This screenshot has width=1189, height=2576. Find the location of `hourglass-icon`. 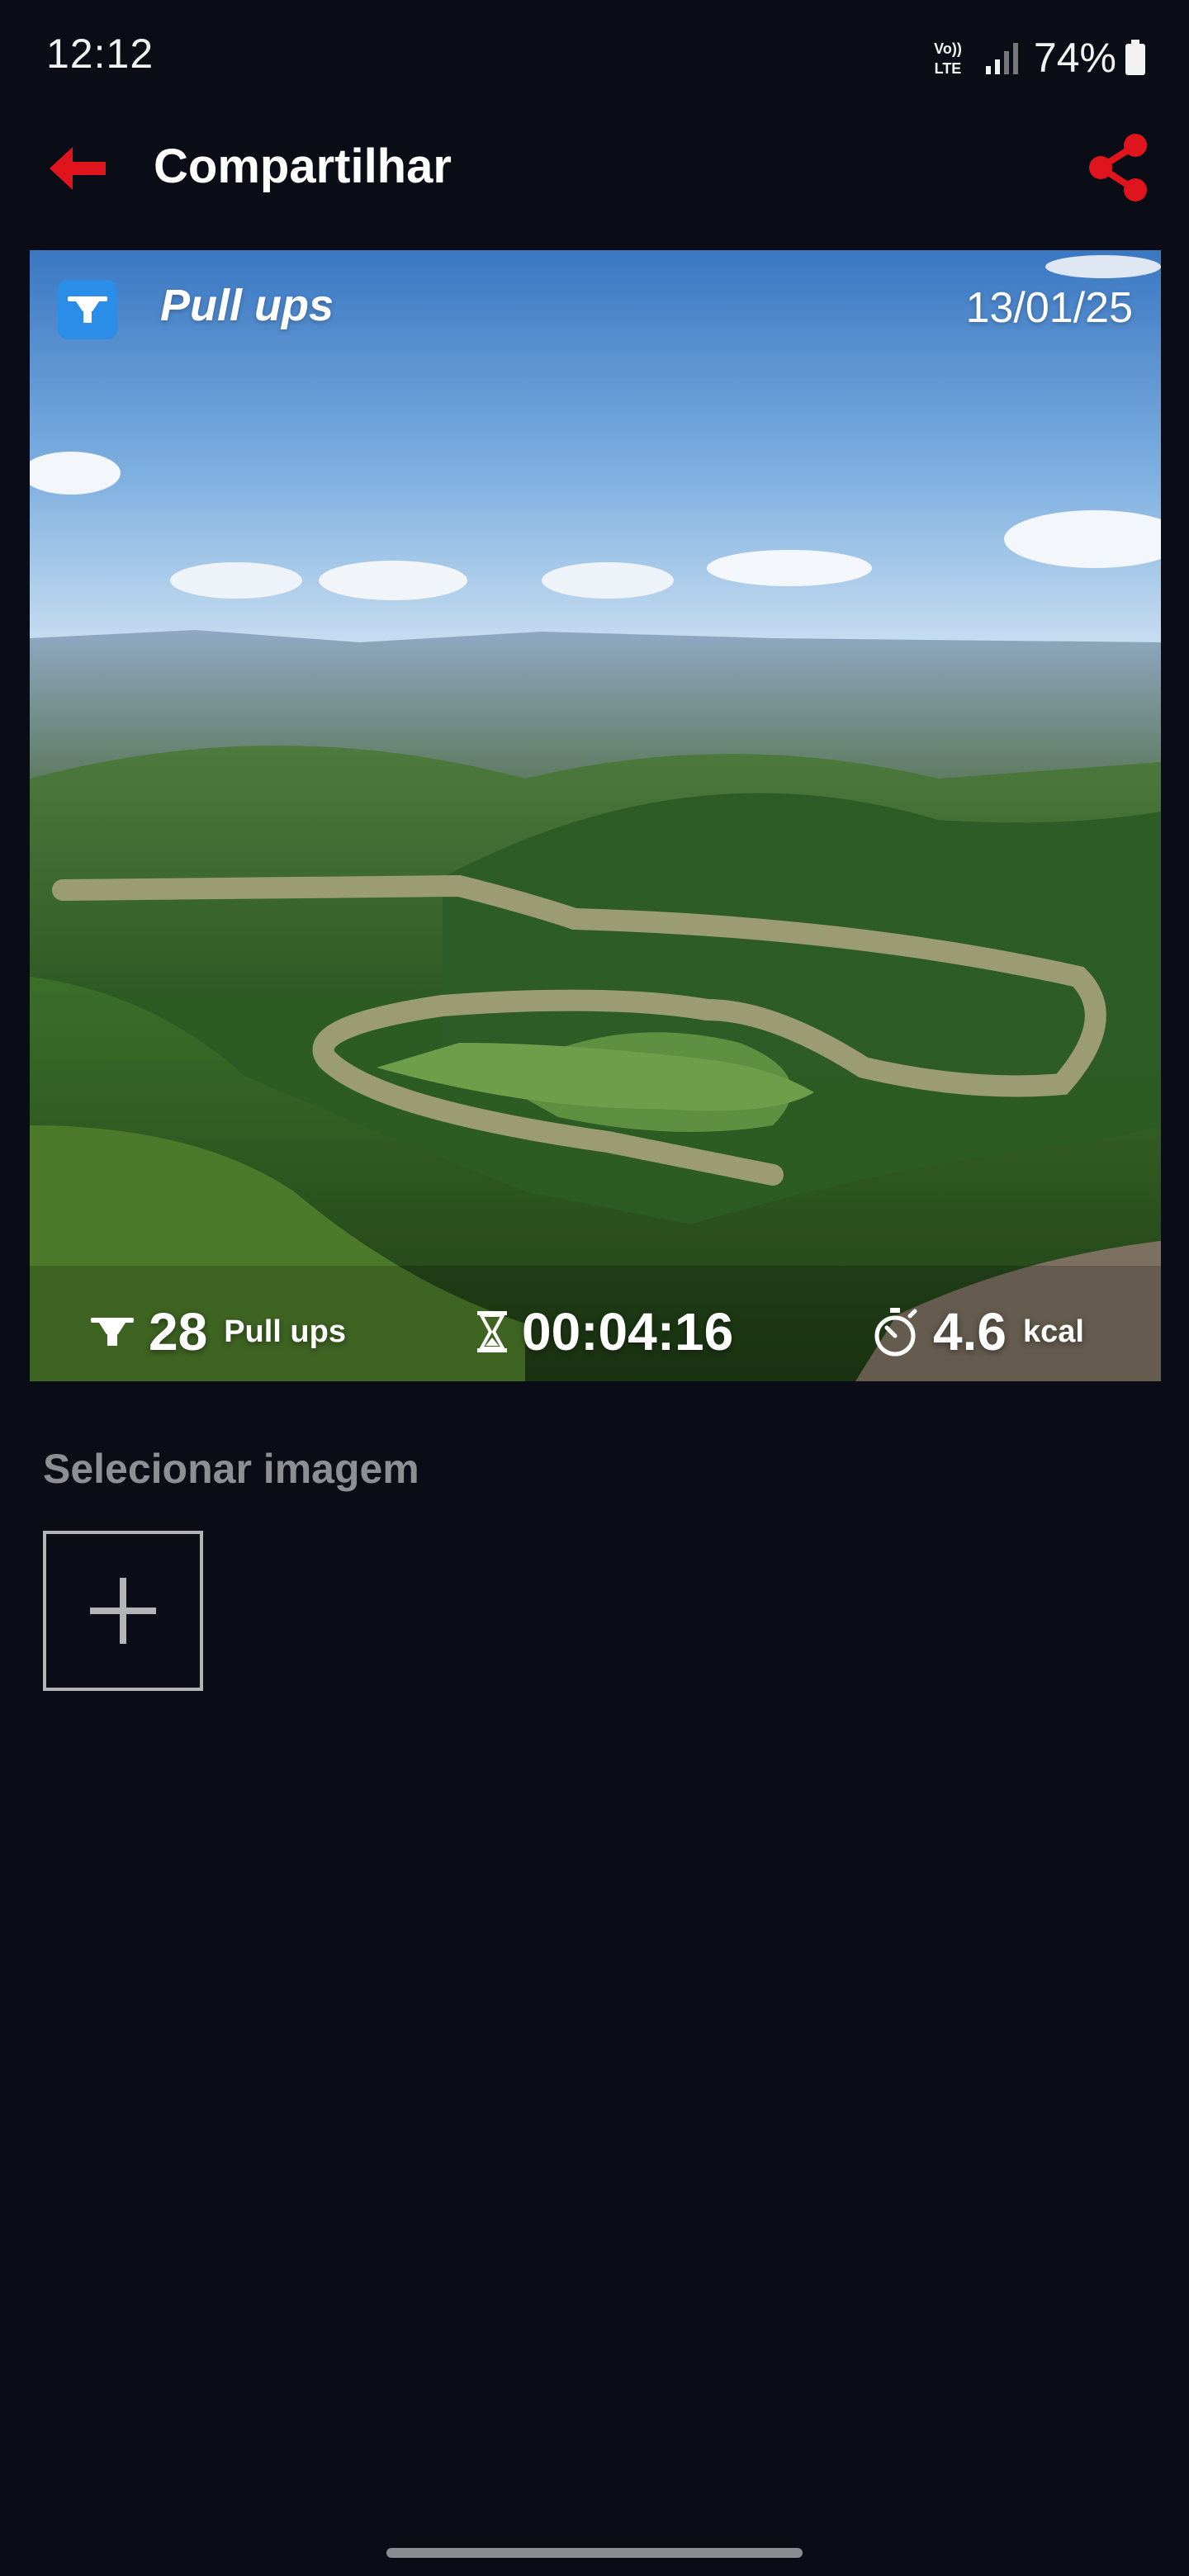

hourglass-icon is located at coordinates (492, 1331).